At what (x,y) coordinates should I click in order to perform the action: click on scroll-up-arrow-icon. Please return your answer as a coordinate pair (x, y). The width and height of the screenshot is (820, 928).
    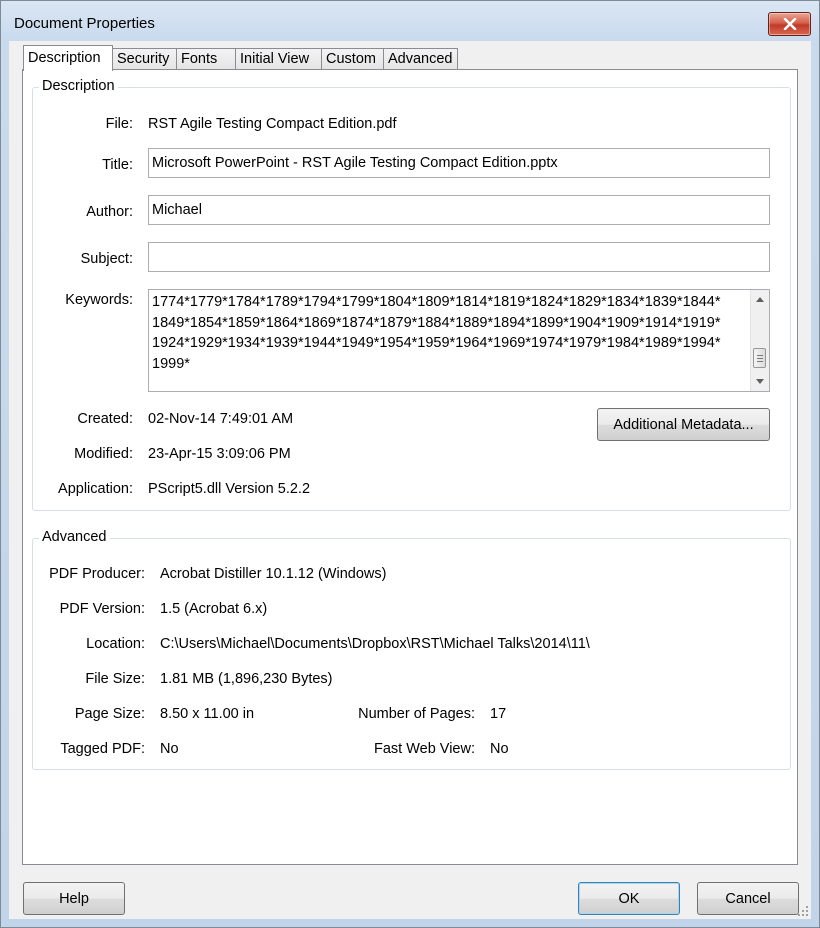
    Looking at the image, I should click on (760, 299).